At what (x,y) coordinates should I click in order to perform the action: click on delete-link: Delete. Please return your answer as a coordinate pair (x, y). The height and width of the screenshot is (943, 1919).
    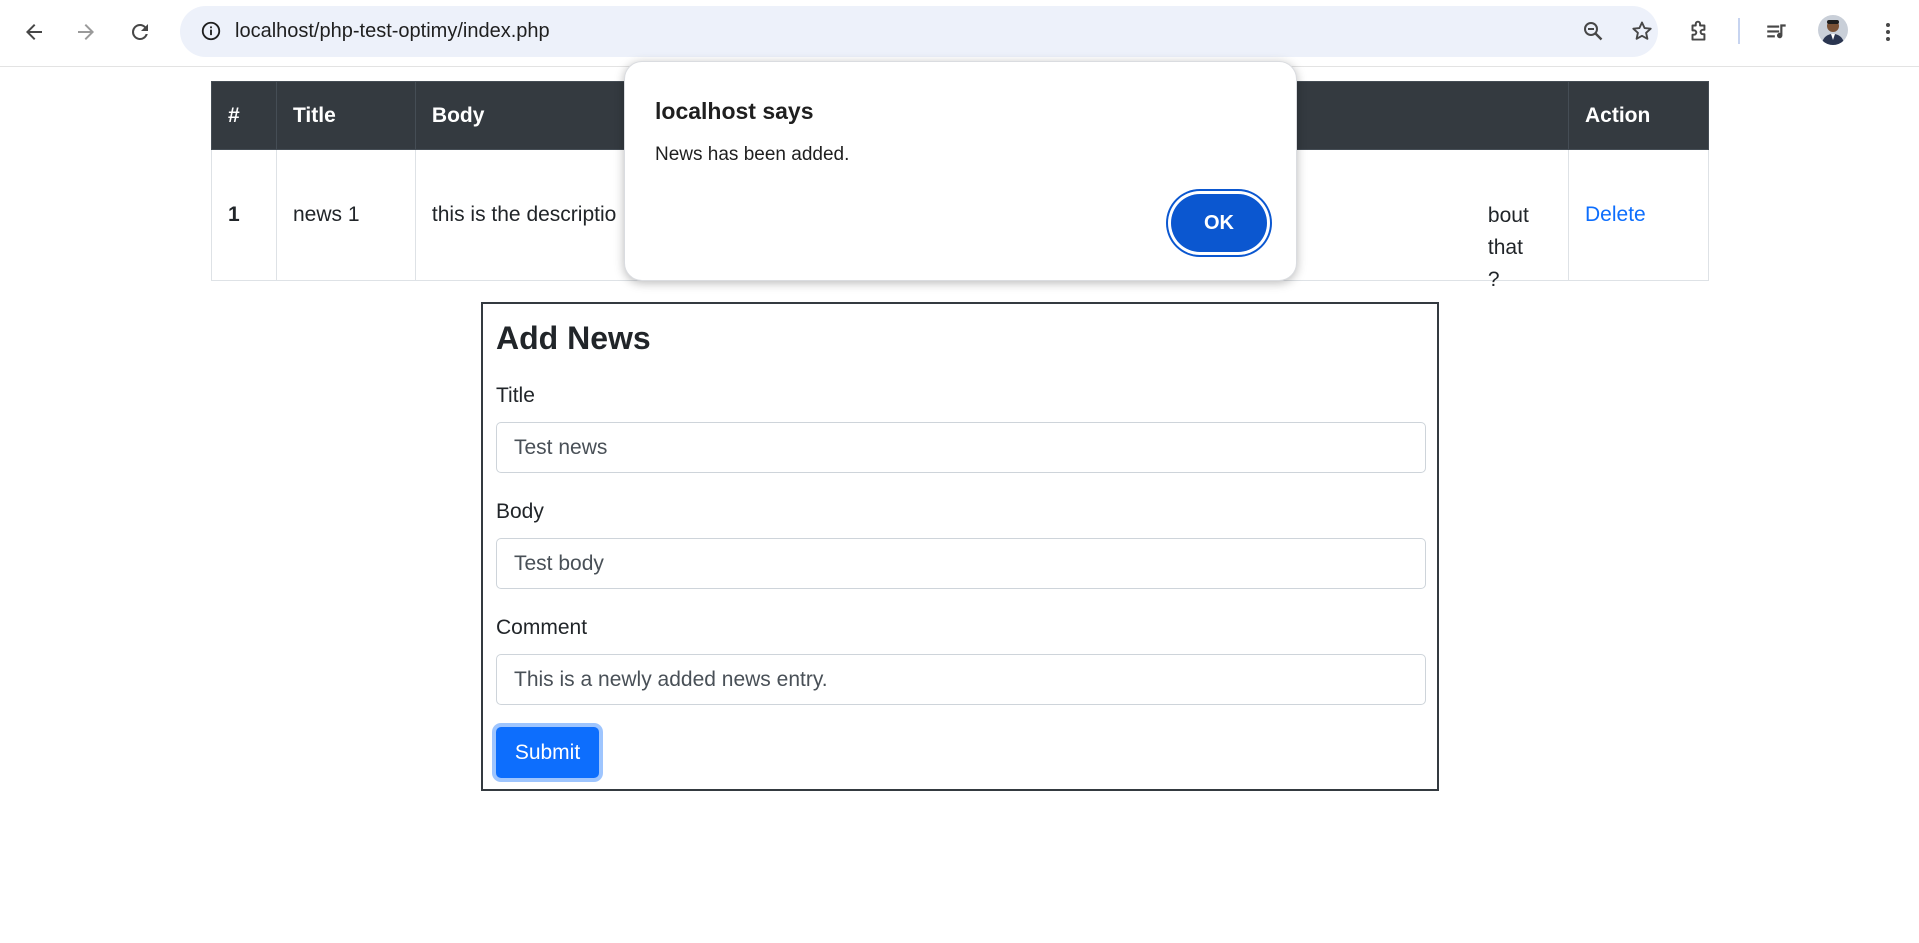
    Looking at the image, I should click on (1615, 214).